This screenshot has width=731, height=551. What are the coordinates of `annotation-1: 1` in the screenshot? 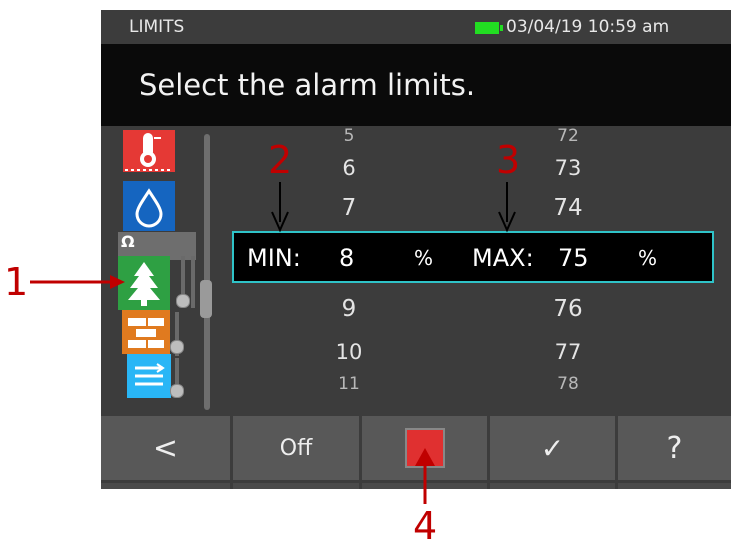 It's located at (16, 282).